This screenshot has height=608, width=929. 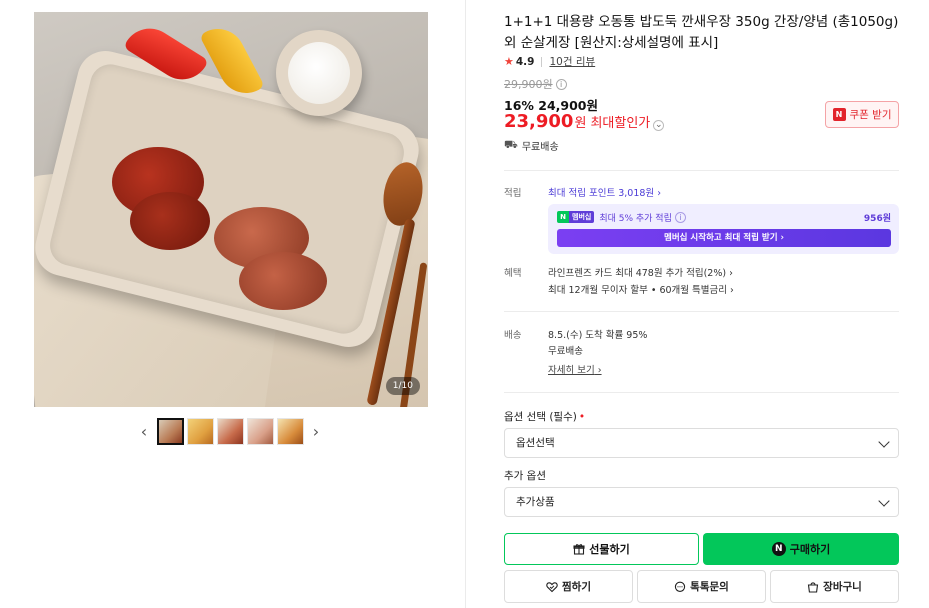 I want to click on installment-benefit-link: 최대 12개월 무이자 할부 • 60개월 특별금리 ›, so click(x=641, y=289).